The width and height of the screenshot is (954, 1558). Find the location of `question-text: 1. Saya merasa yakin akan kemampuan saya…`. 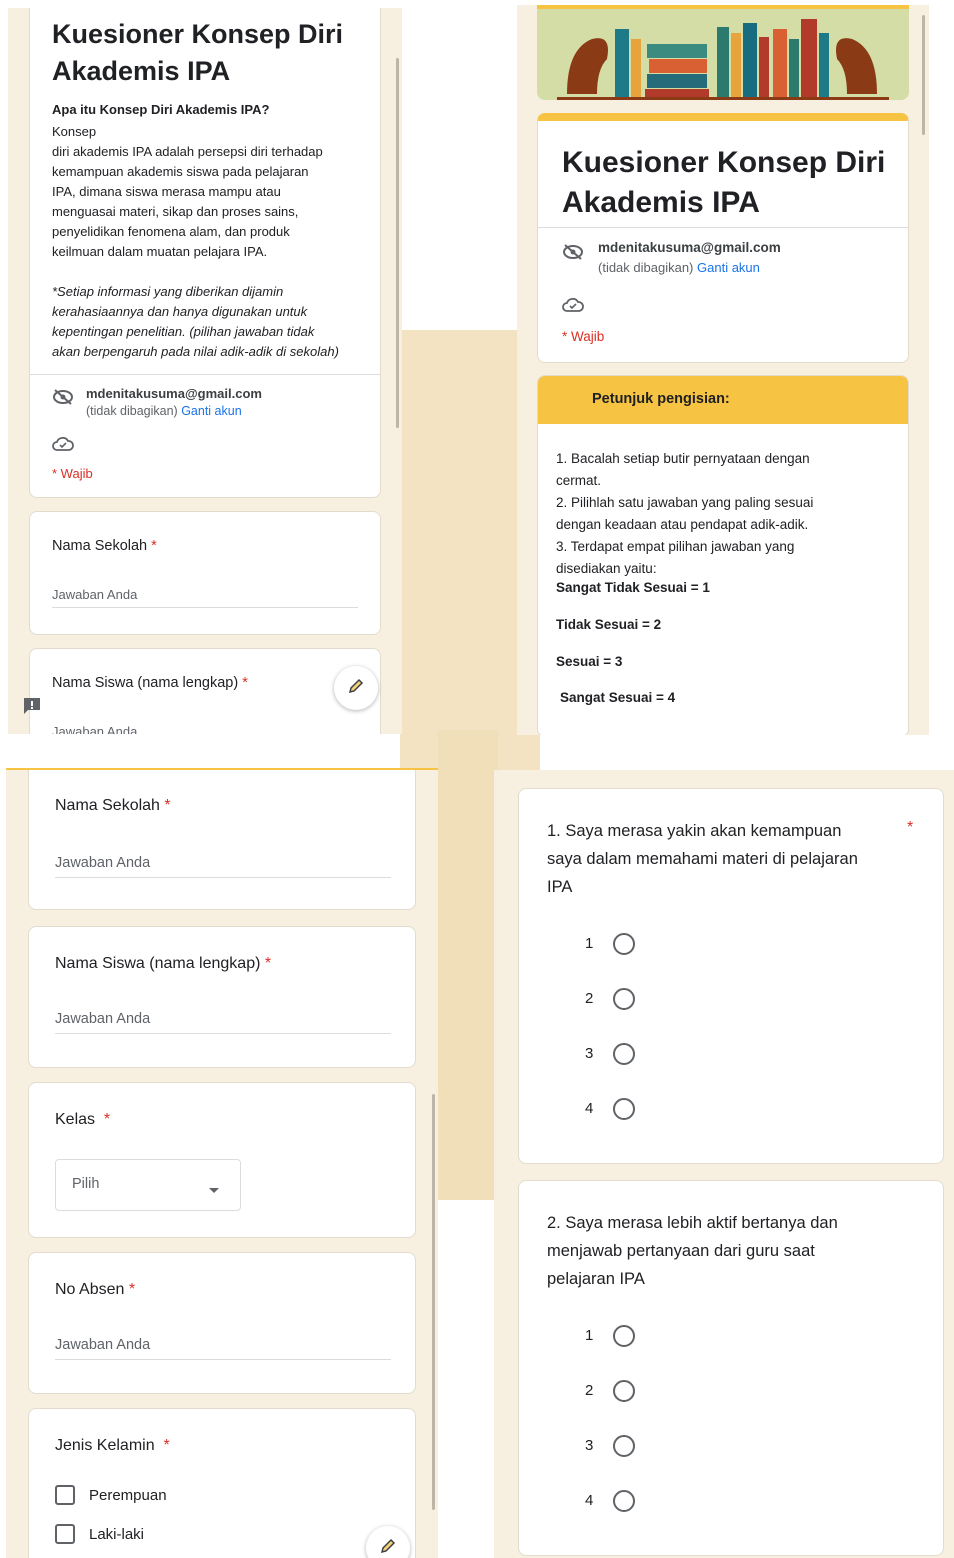

question-text: 1. Saya merasa yakin akan kemampuan saya… is located at coordinates (702, 859).